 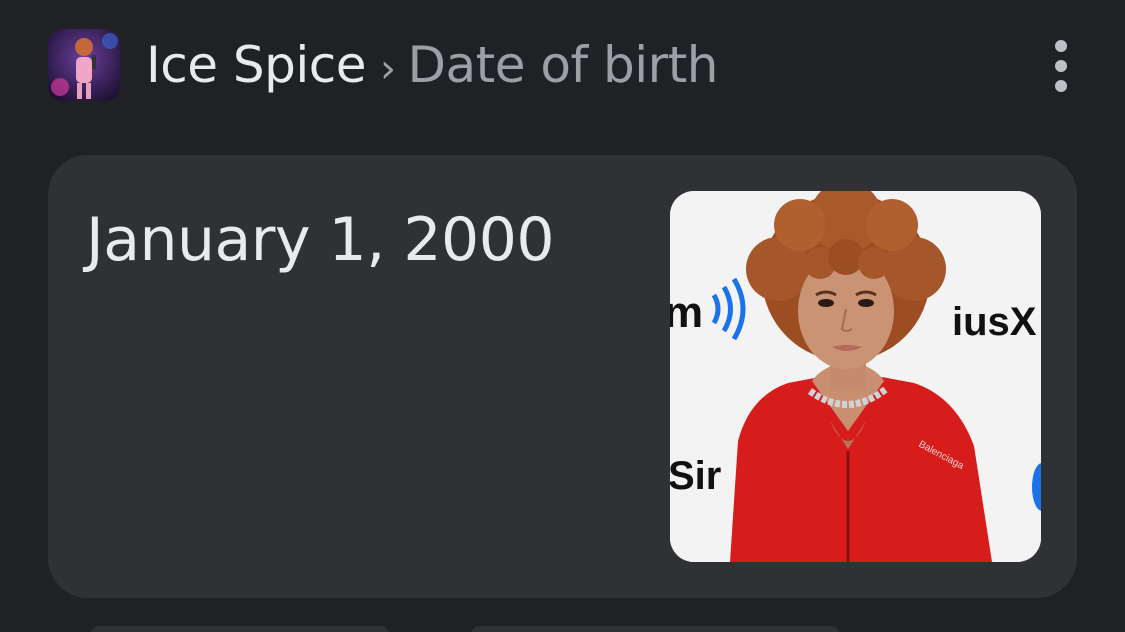 What do you see at coordinates (256, 65) in the screenshot?
I see `breadcrumb-entity: Ice Spice` at bounding box center [256, 65].